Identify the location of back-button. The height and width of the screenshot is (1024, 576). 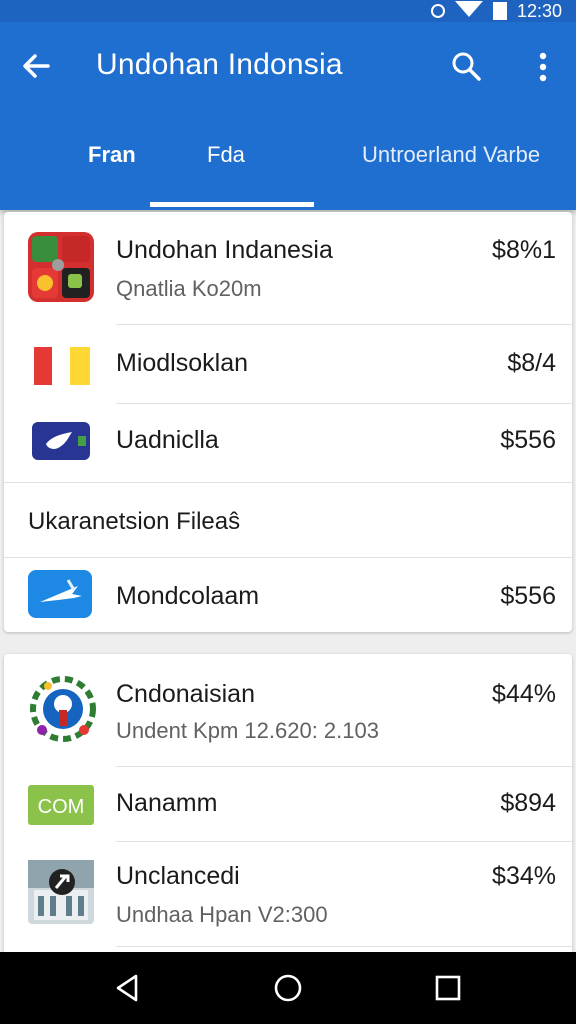
(36, 66).